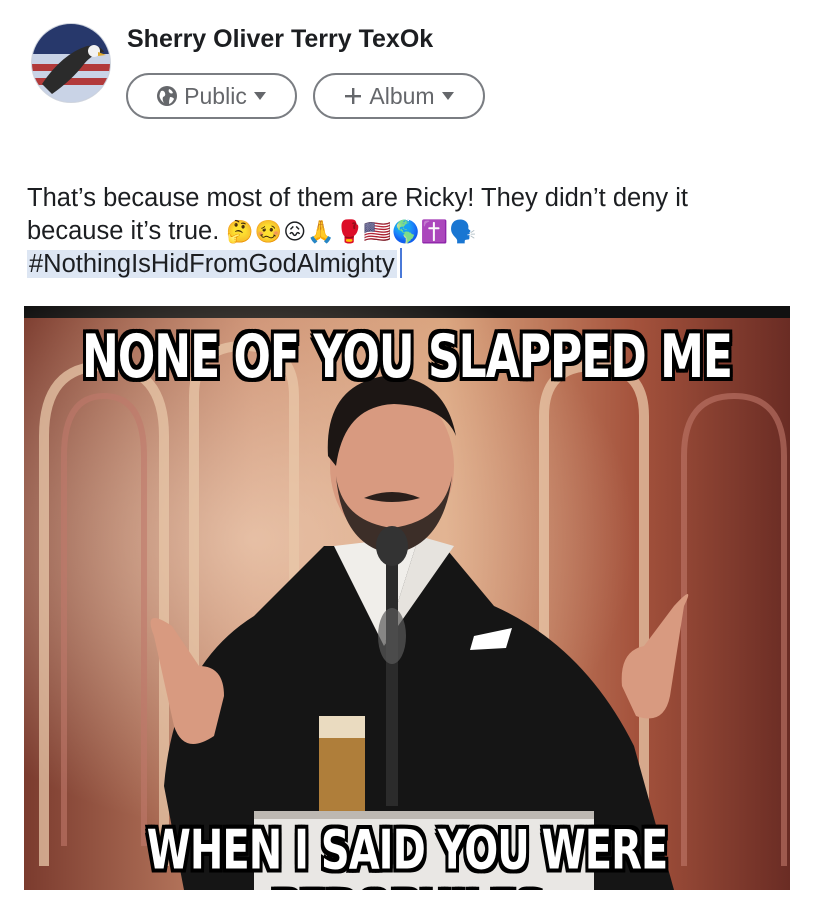 The image size is (814, 900). Describe the element at coordinates (407, 854) in the screenshot. I see `meme-bottom-caption: WHEN I SAID YOU WERE PEDOPHILES` at that location.